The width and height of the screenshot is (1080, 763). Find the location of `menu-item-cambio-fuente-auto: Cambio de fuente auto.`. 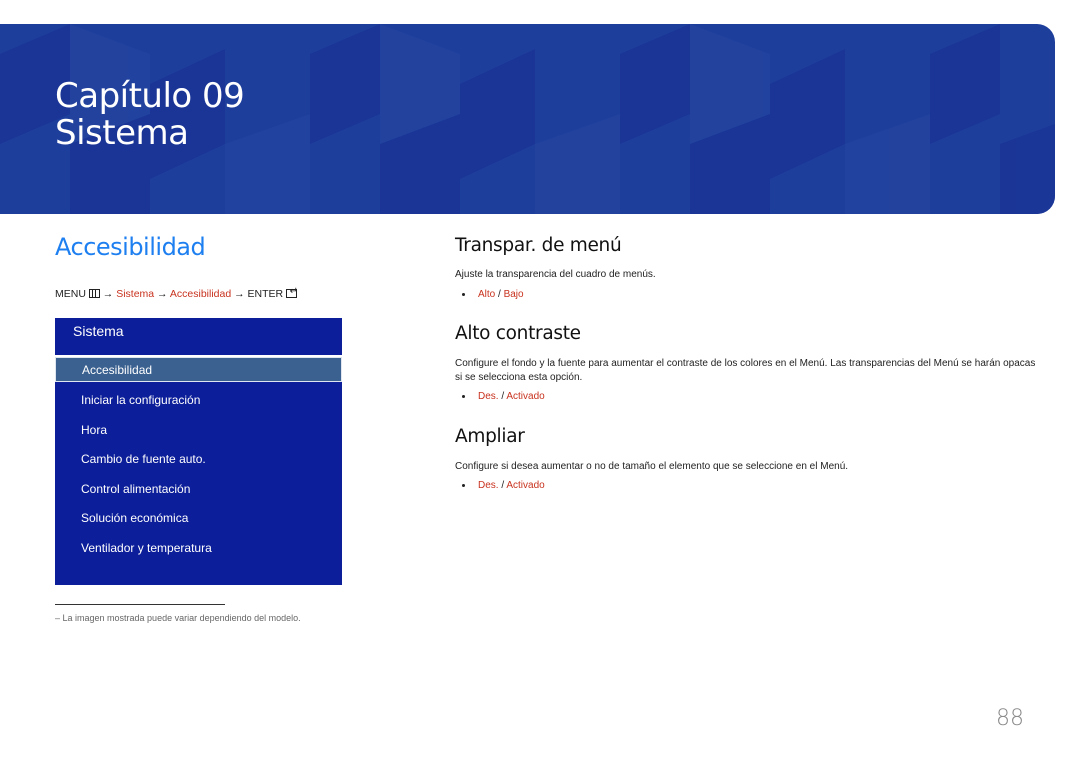

menu-item-cambio-fuente-auto: Cambio de fuente auto. is located at coordinates (143, 459).